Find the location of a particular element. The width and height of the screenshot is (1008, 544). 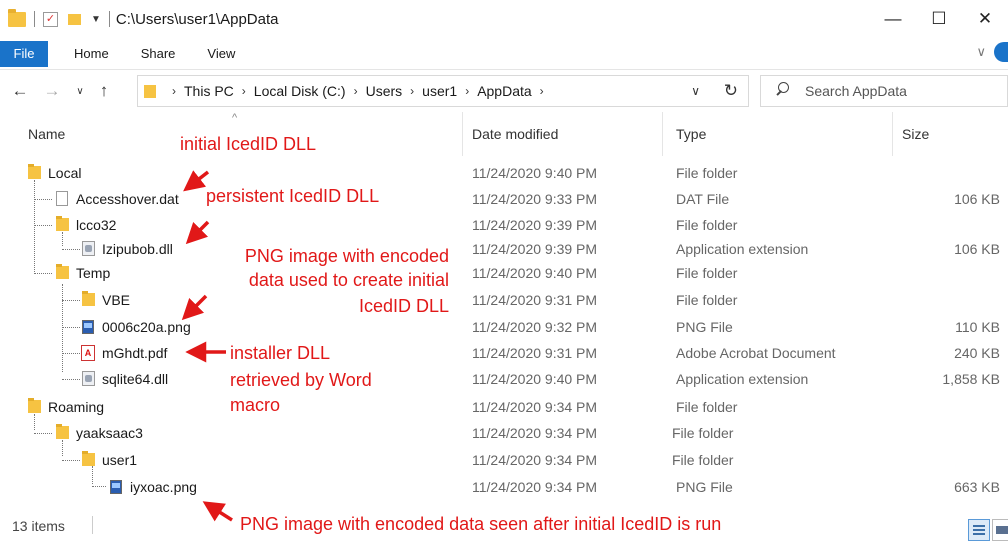

column-header-date: Date modified is located at coordinates (515, 134).